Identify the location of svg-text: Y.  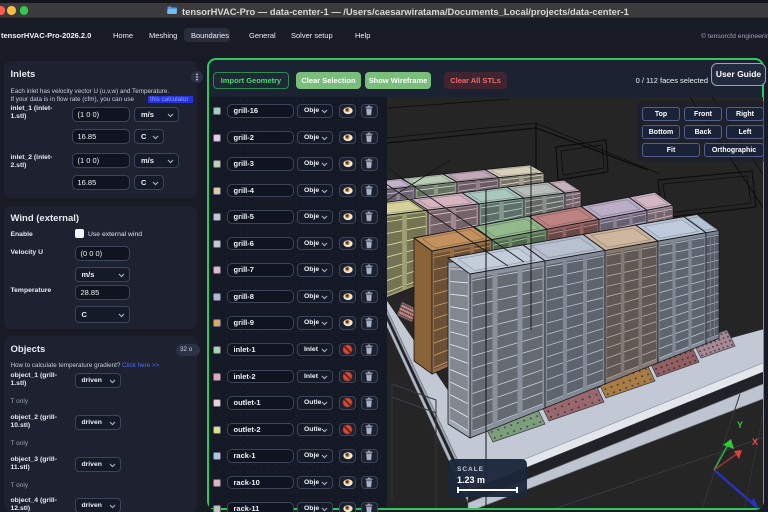
(740, 425).